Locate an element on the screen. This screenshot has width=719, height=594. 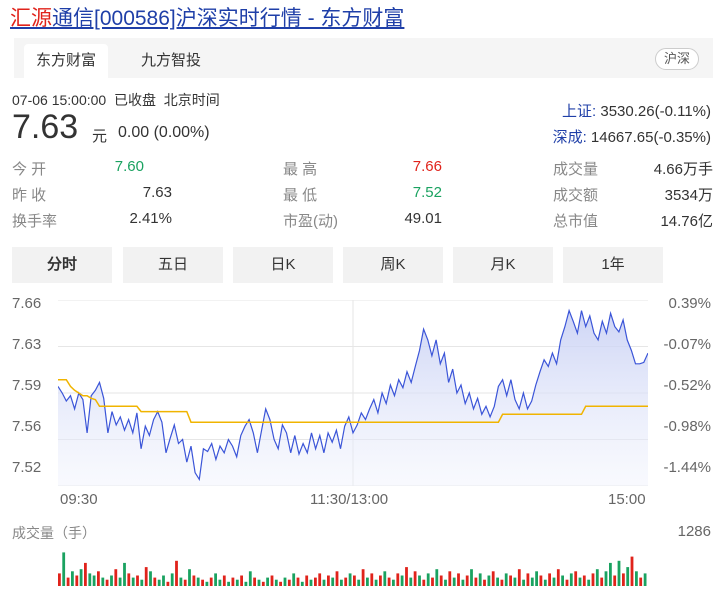
y-price-tick: 7.63 is located at coordinates (27, 344).